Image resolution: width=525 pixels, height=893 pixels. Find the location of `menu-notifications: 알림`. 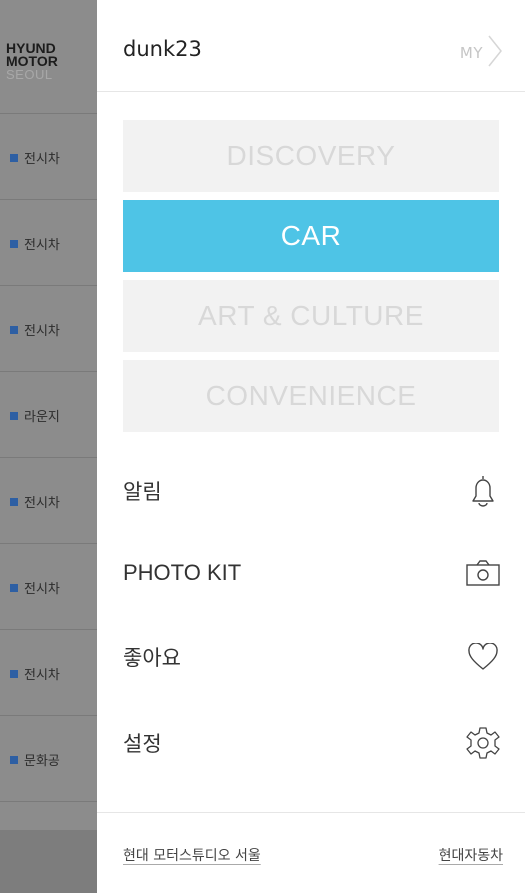

menu-notifications: 알림 is located at coordinates (311, 491).